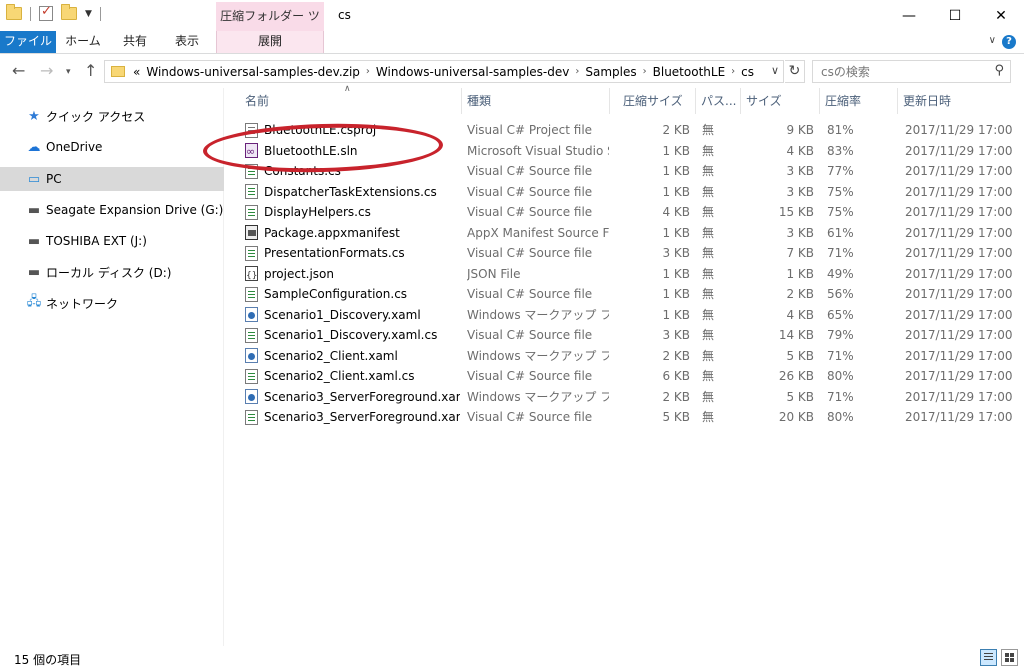 The height and width of the screenshot is (670, 1024). I want to click on column-header-name: 名前, so click(351, 101).